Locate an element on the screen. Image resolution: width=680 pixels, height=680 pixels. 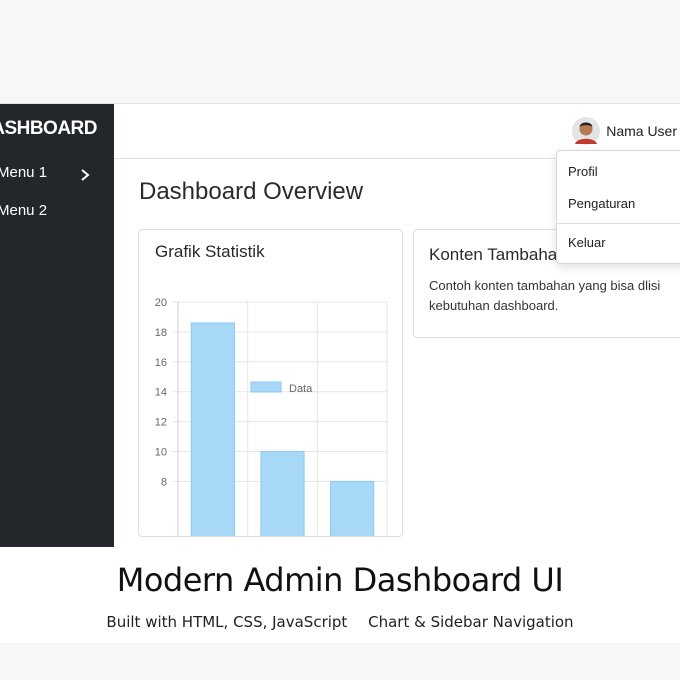
user-dropdown-menu: Profil Pengaturan Keluar is located at coordinates (618, 207).